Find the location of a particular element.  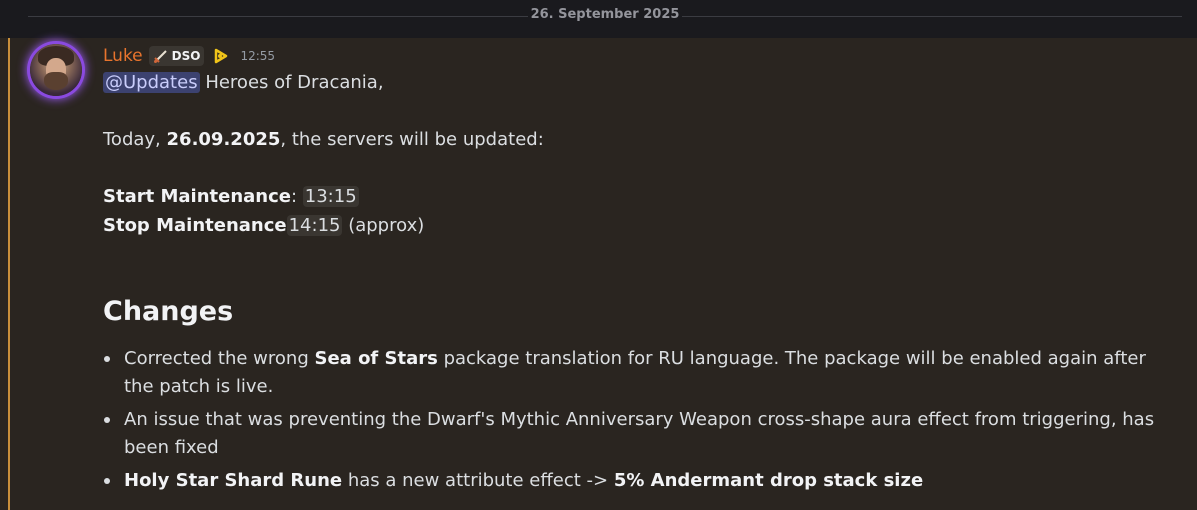

avatar is located at coordinates (56, 70).